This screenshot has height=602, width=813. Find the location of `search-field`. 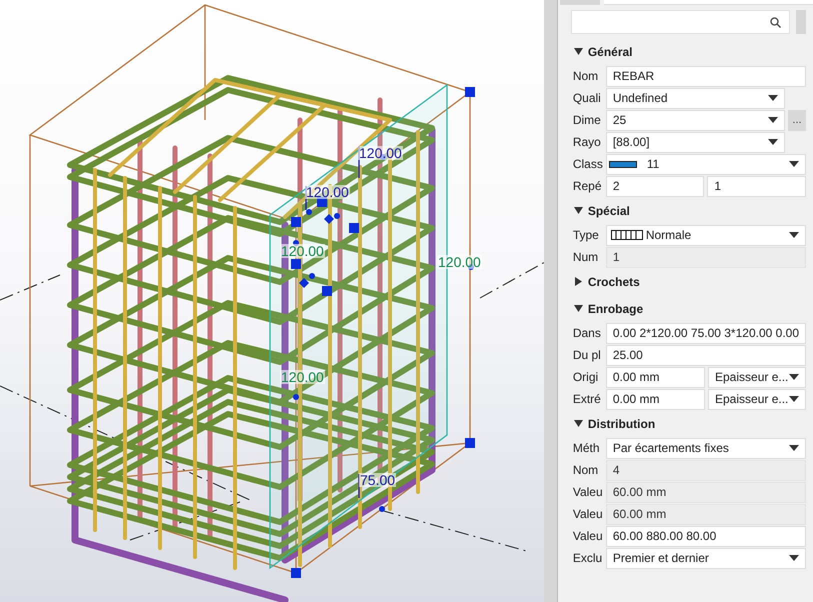

search-field is located at coordinates (680, 22).